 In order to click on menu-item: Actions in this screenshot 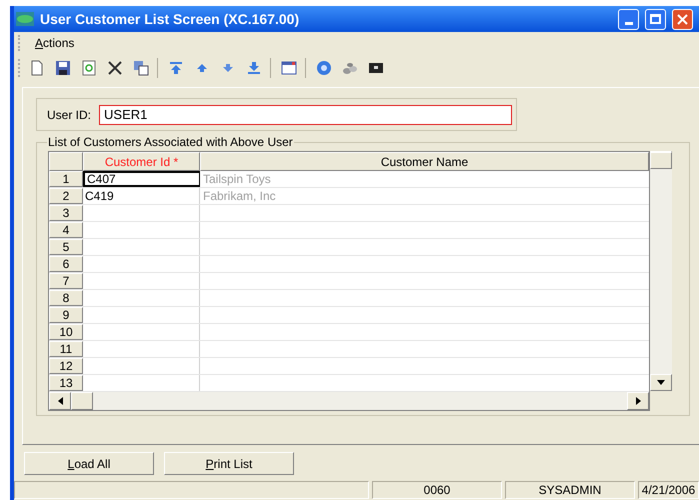, I will do `click(54, 43)`.